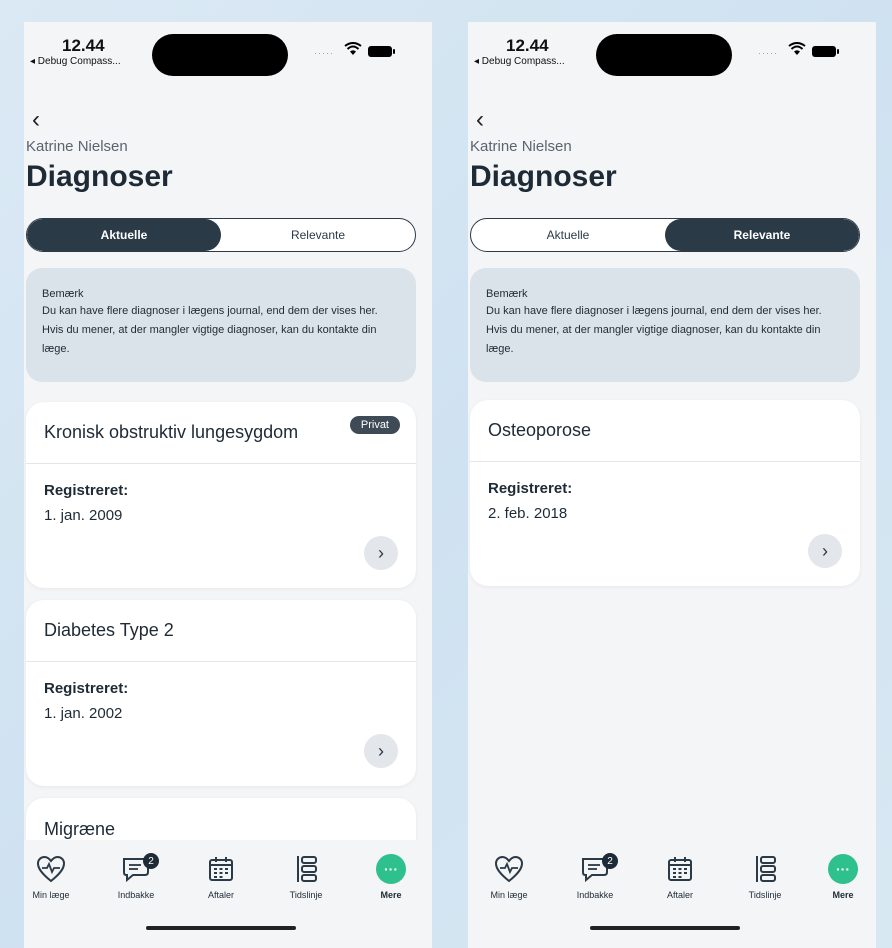  Describe the element at coordinates (80, 828) in the screenshot. I see `diagnosis-title: Migræne` at that location.